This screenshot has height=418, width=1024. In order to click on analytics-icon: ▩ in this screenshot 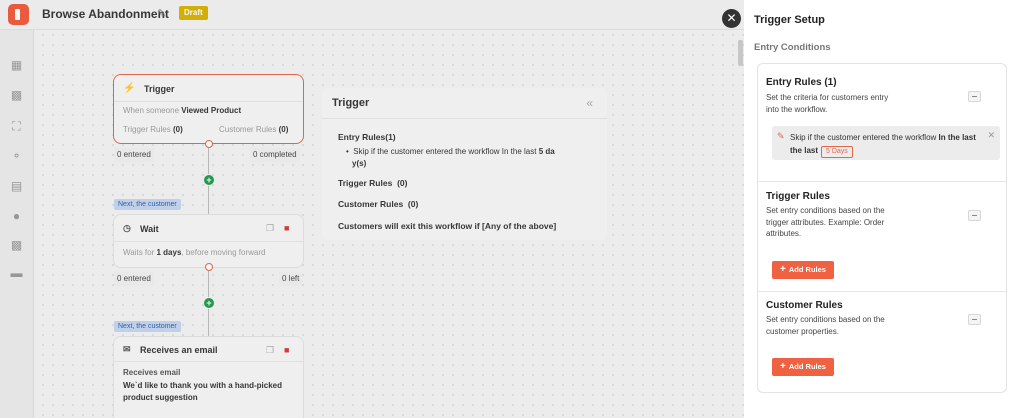, I will do `click(16, 95)`.